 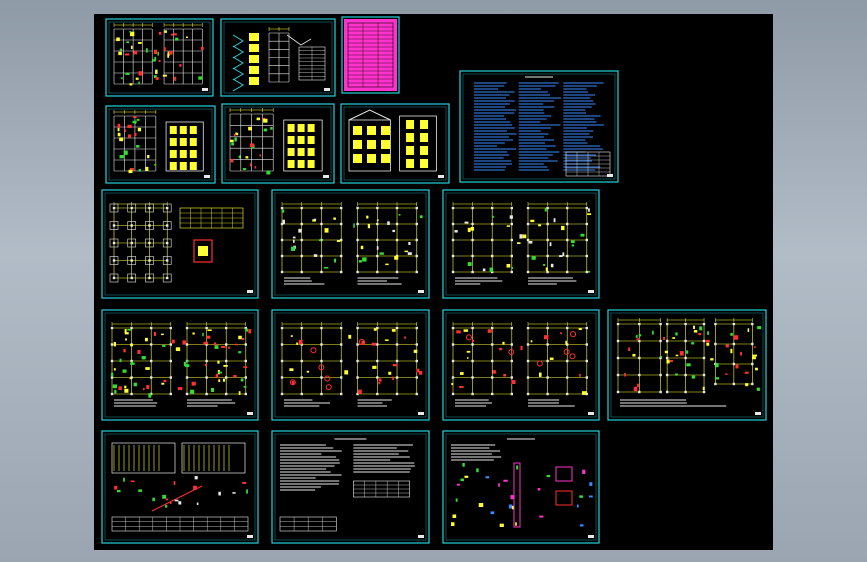 I want to click on drawing-sheet-s9, so click(x=350, y=244).